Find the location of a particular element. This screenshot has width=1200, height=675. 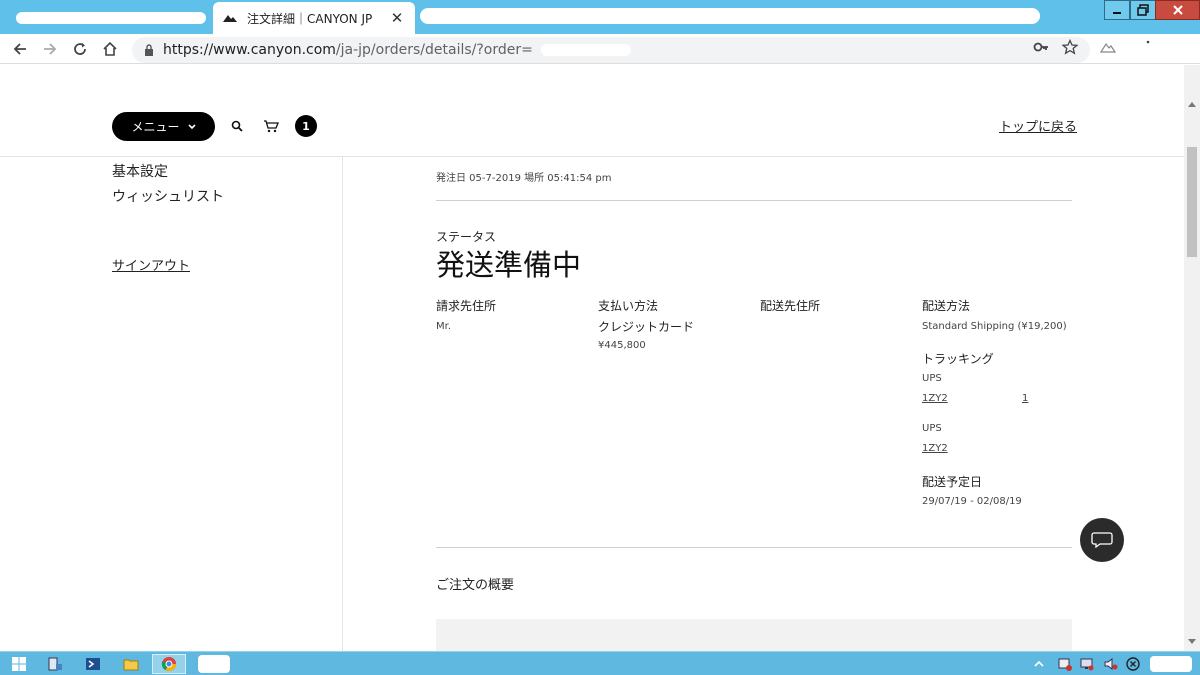

close-icon is located at coordinates (1177, 10).